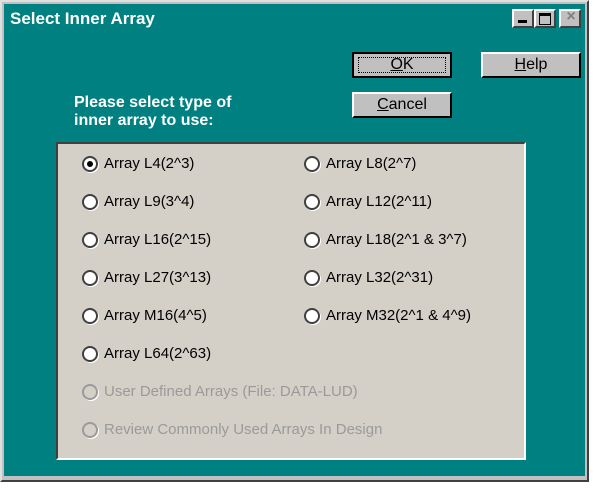 The image size is (595, 489). Describe the element at coordinates (158, 239) in the screenshot. I see `option-label: Array L16(2^15)` at that location.